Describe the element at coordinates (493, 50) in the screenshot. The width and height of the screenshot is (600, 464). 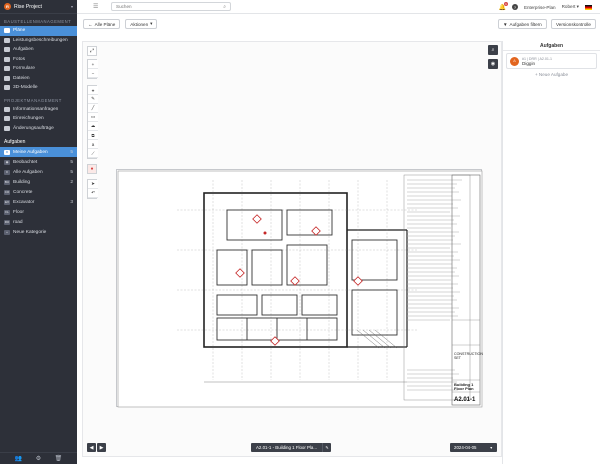
I see `search-plan-icon: ⌕` at that location.